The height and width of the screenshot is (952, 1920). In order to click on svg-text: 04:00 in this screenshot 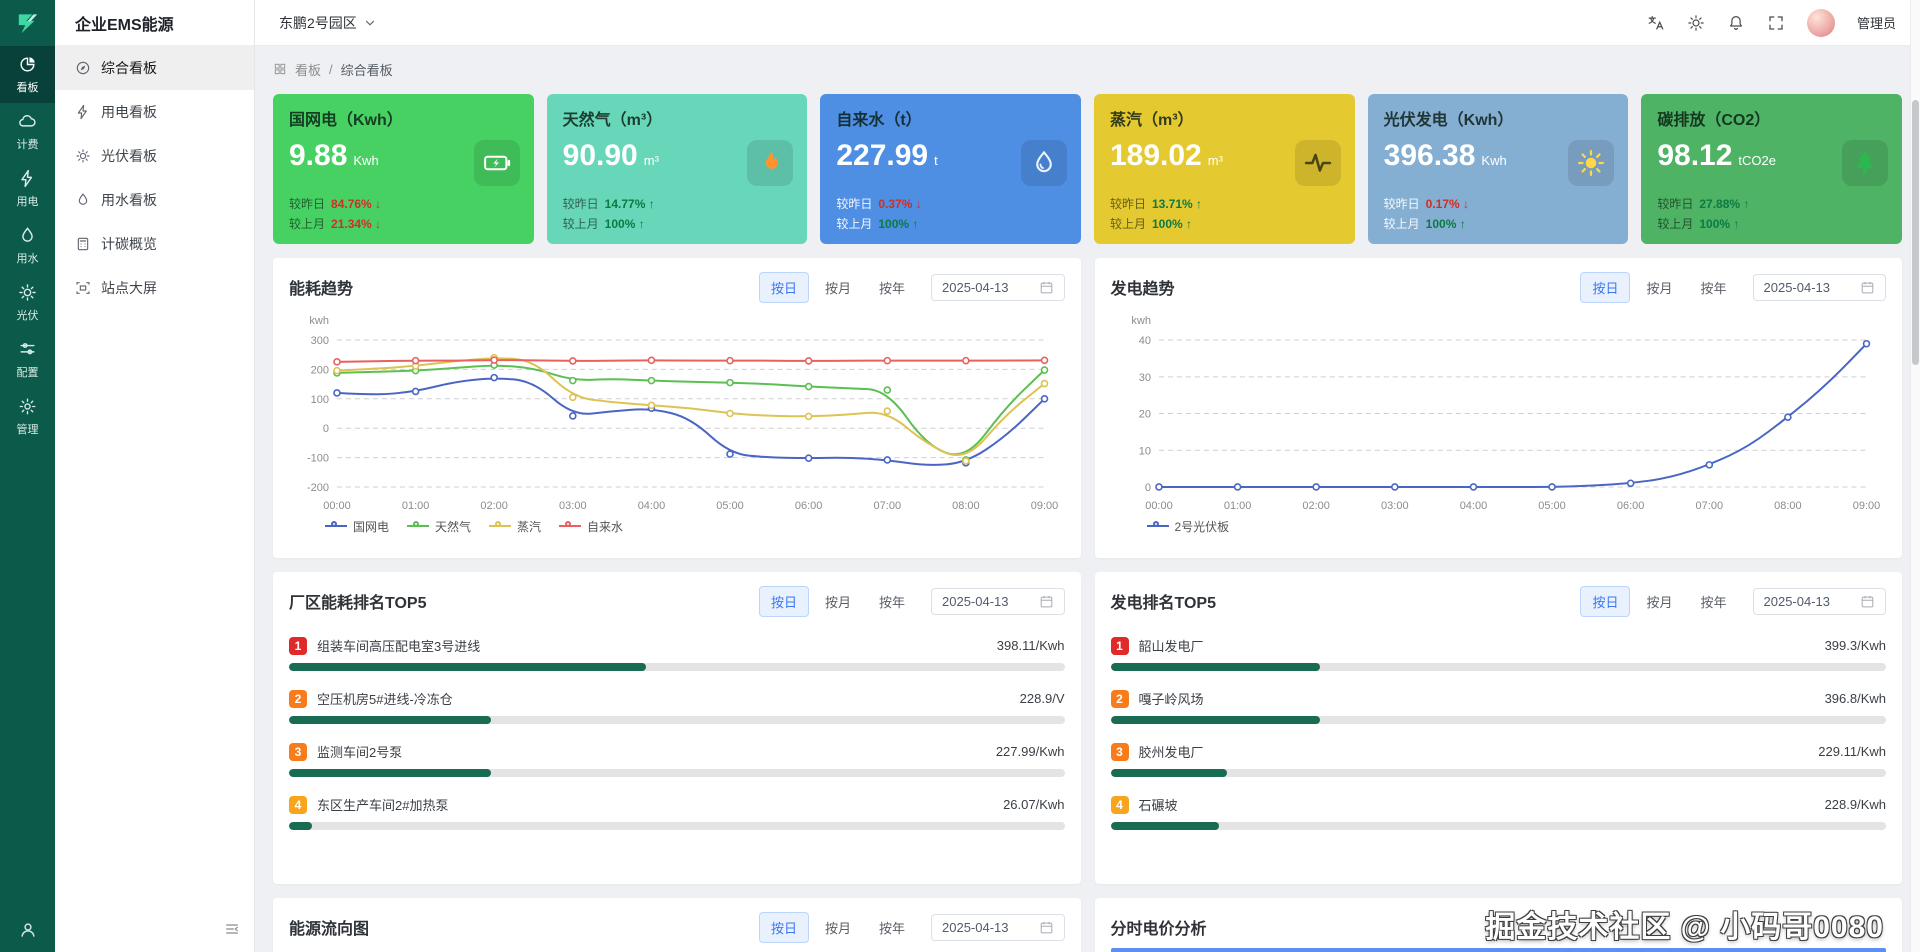, I will do `click(1473, 506)`.